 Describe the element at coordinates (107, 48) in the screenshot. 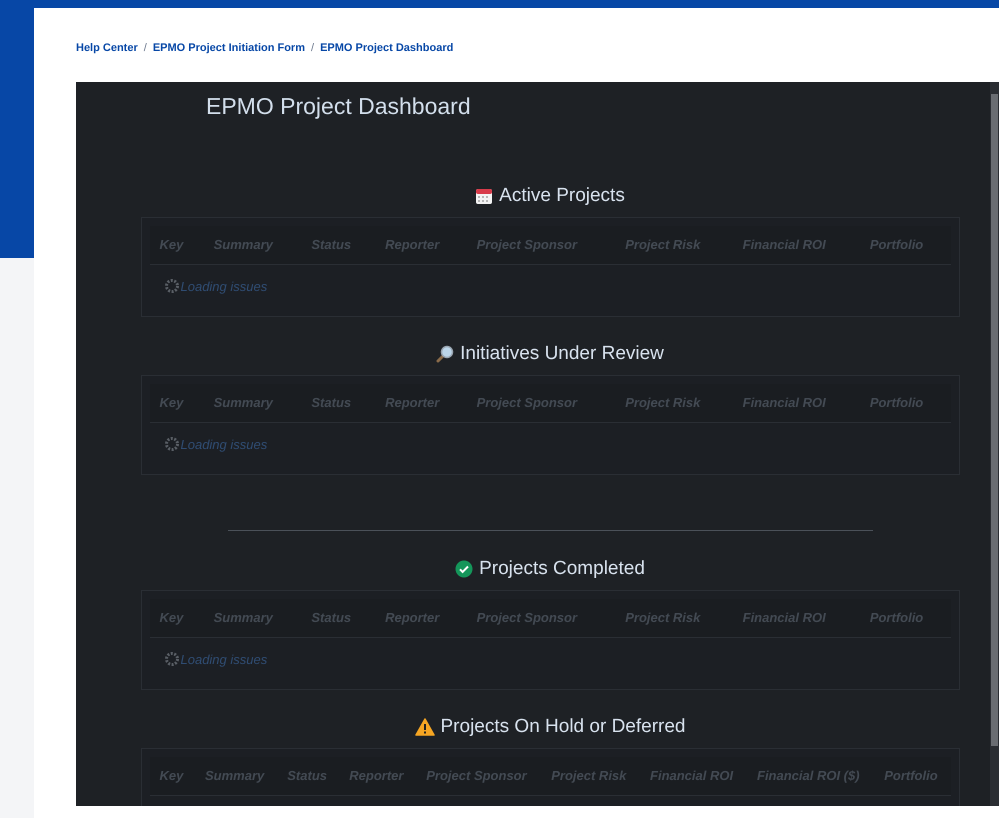

I see `breadcrumb-link: Help Center` at that location.